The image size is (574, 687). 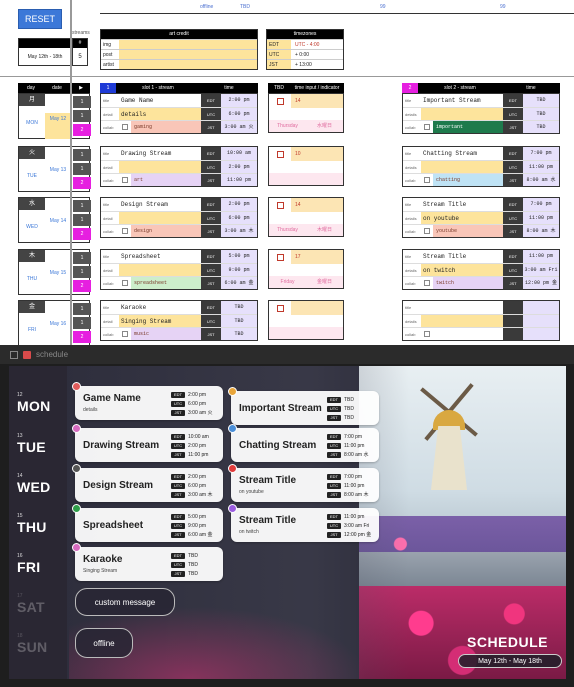 I want to click on tz-edt: EDT, so click(x=279, y=44).